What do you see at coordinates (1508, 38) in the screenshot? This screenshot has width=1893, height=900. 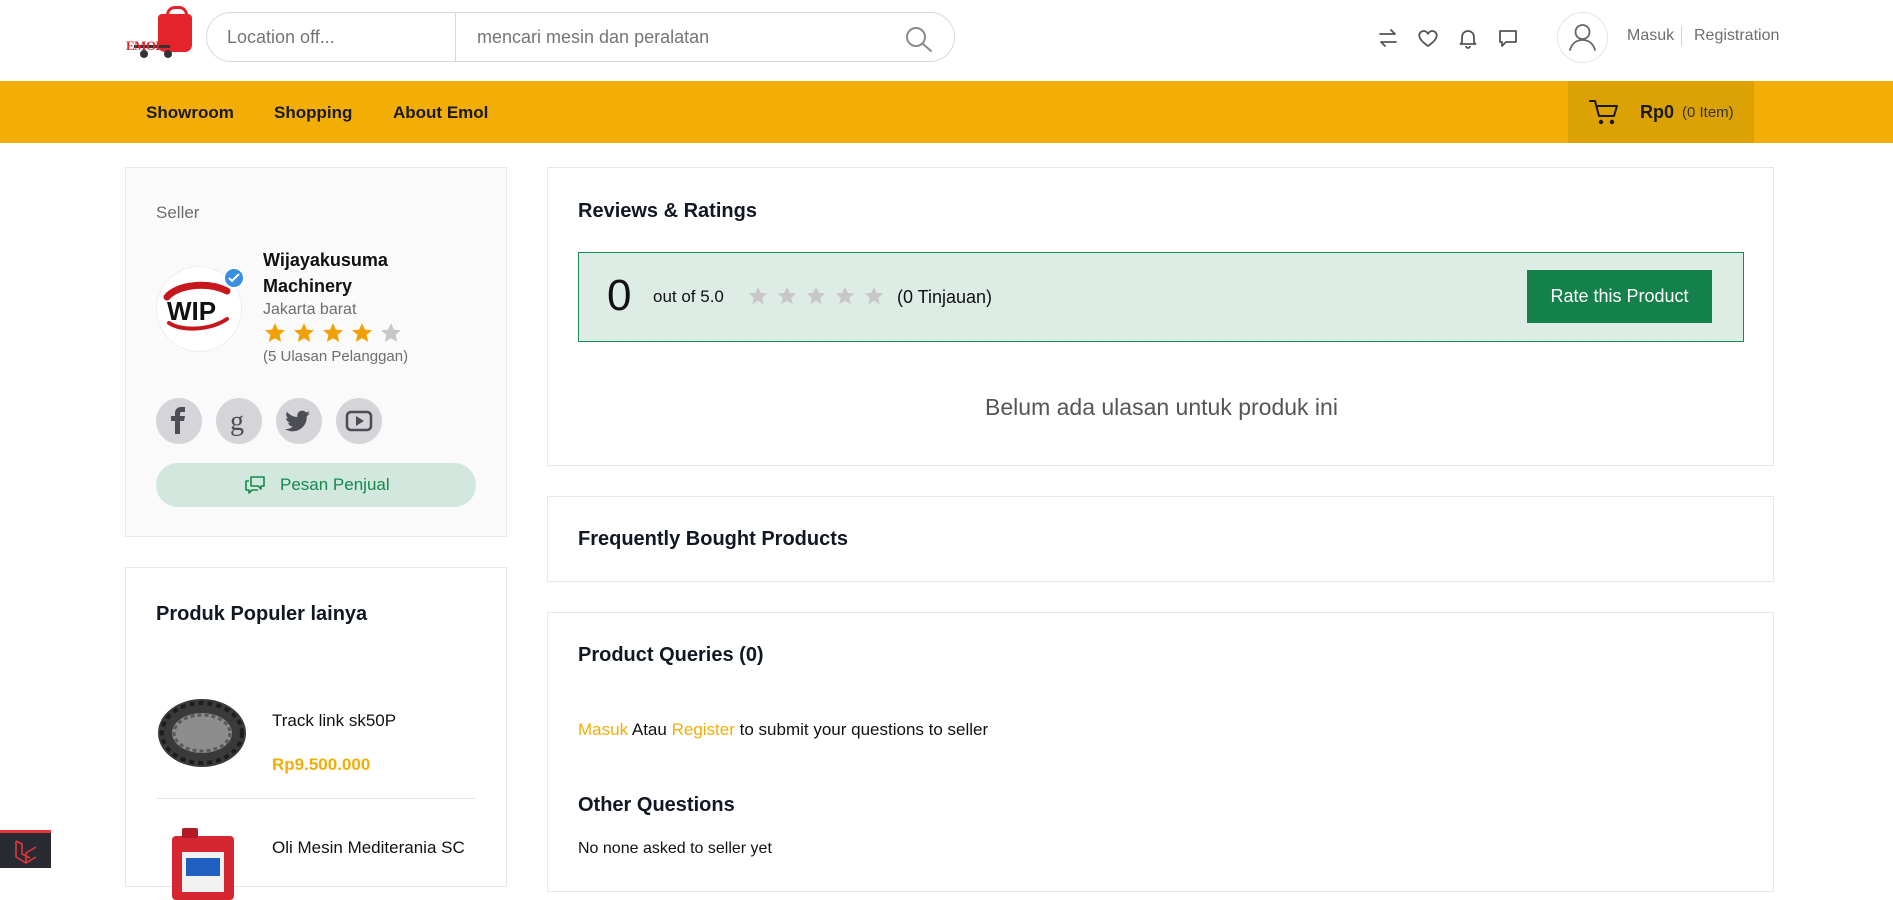 I see `chat-icon` at bounding box center [1508, 38].